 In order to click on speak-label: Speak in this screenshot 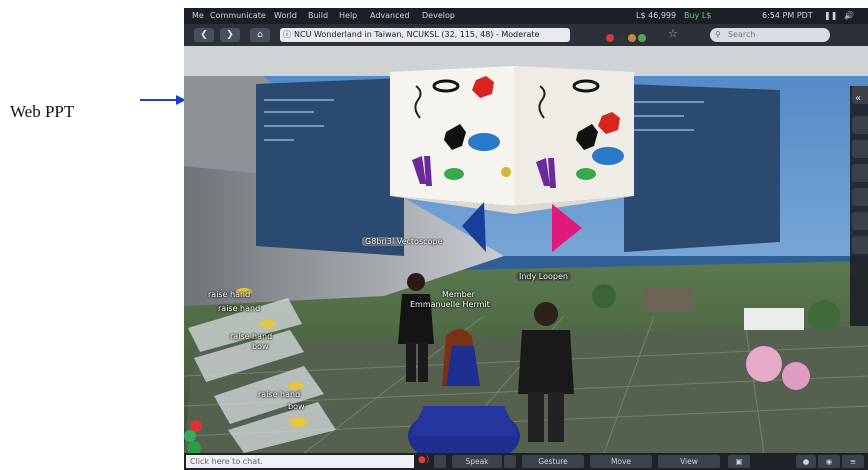, I will do `click(477, 461)`.